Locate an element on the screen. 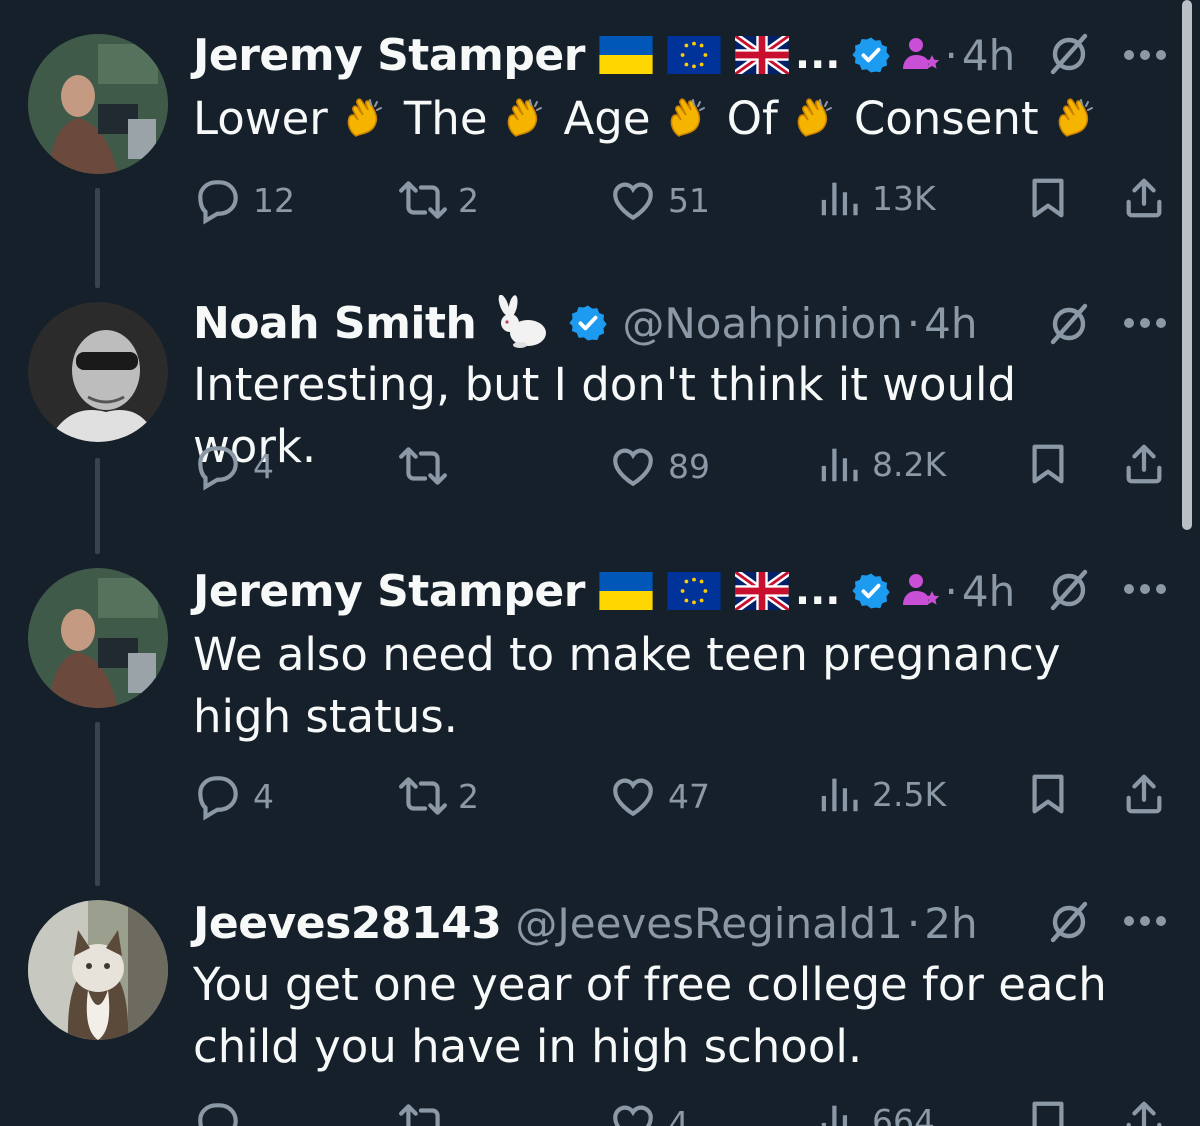 This screenshot has height=1126, width=1200. views-count: 8.2K is located at coordinates (909, 464).